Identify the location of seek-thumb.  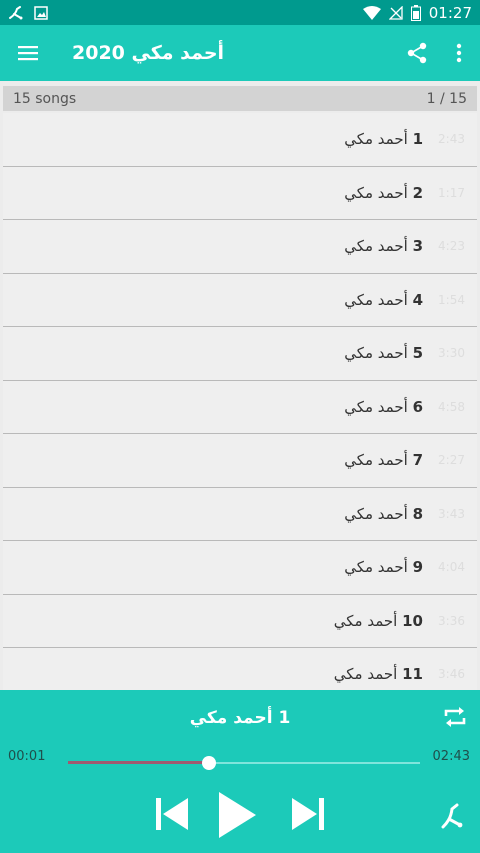
(208, 763).